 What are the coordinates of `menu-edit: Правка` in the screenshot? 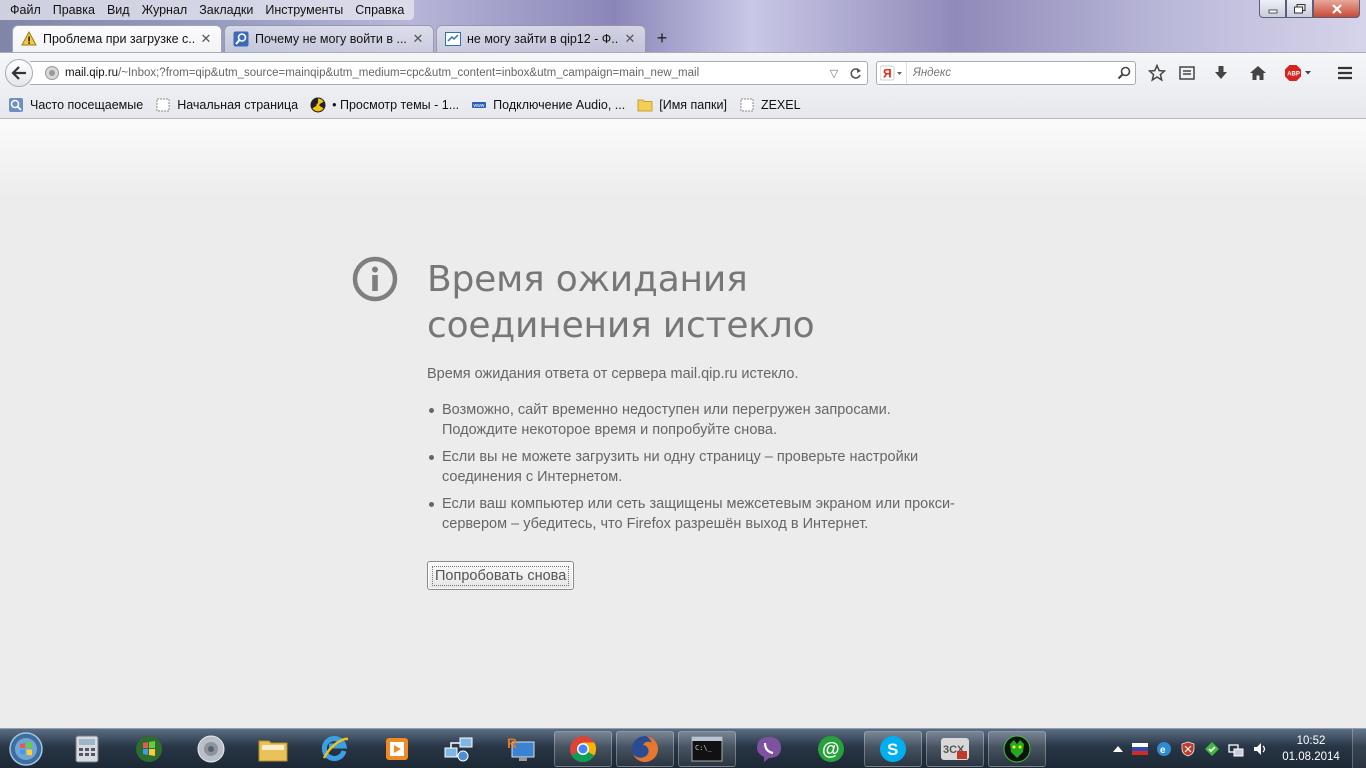 It's located at (74, 10).